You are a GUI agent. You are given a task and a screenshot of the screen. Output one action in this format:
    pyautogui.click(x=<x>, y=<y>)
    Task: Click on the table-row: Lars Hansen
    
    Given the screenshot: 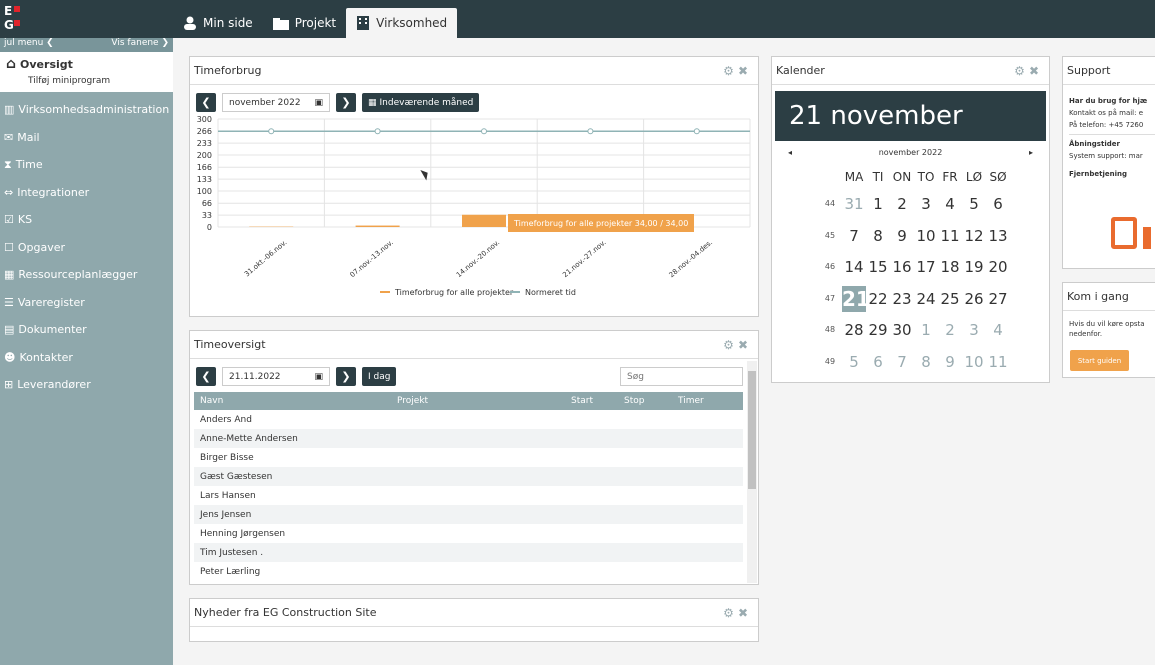 What is the action you would take?
    pyautogui.click(x=468, y=495)
    